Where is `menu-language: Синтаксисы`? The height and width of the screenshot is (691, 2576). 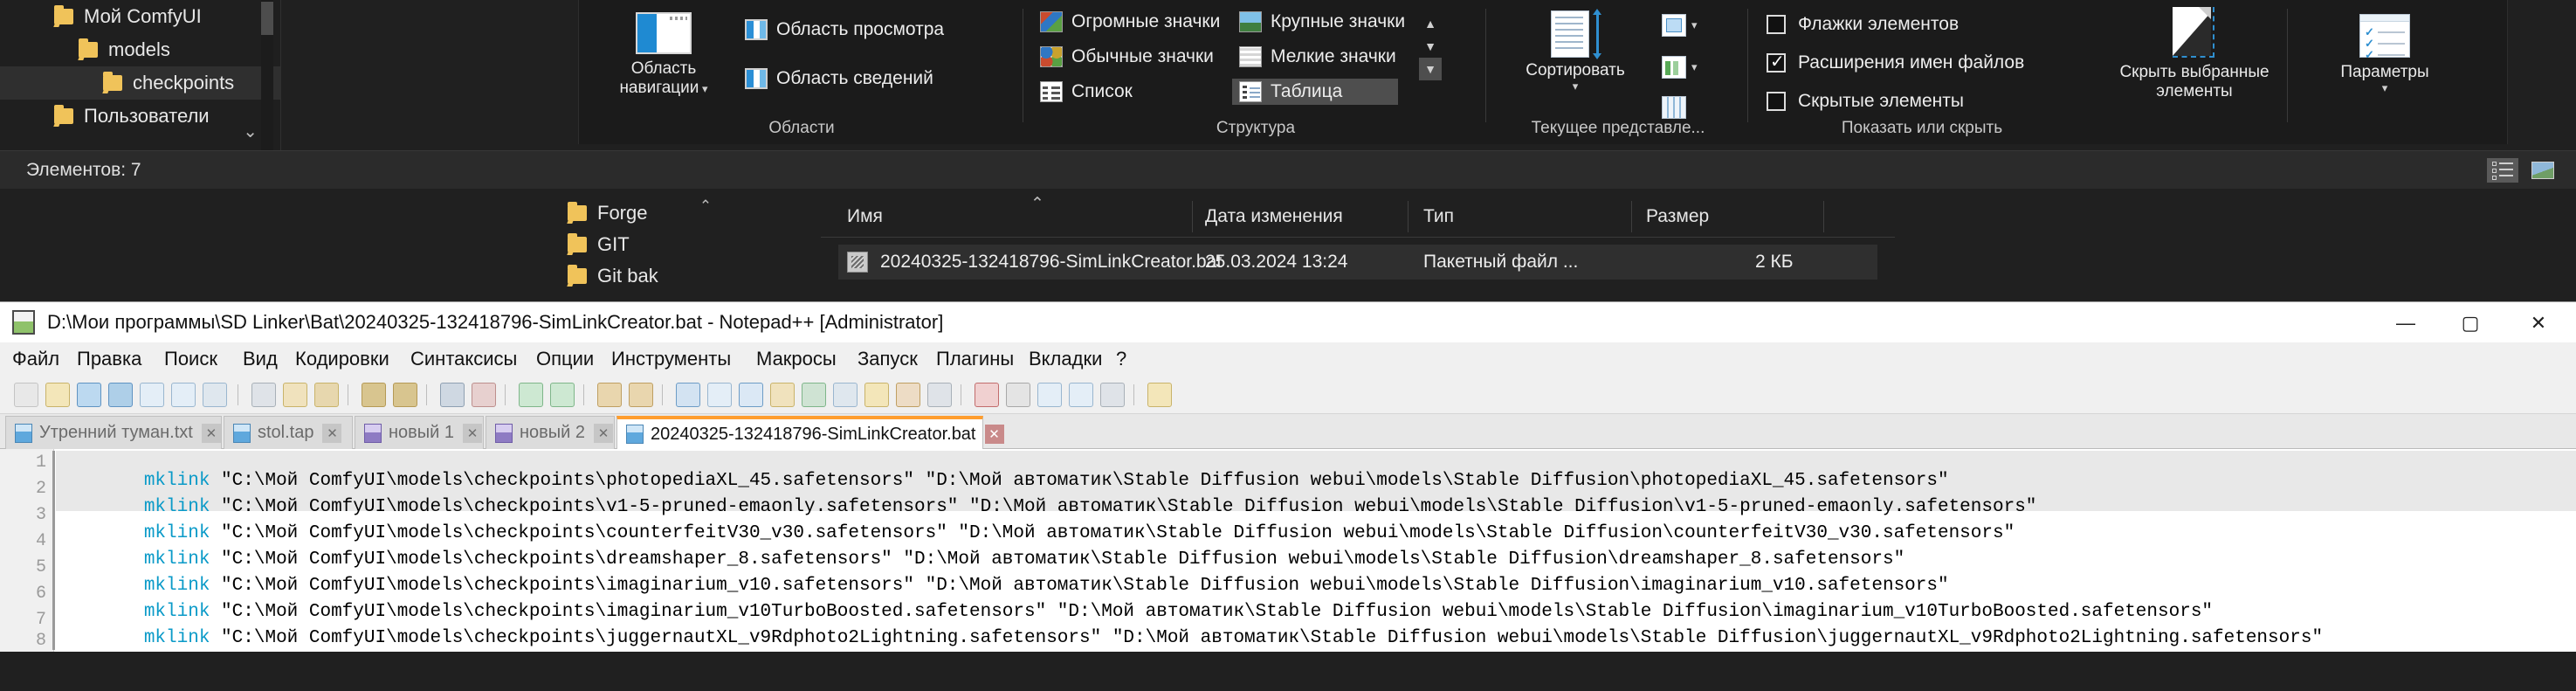 menu-language: Синтаксисы is located at coordinates (463, 359).